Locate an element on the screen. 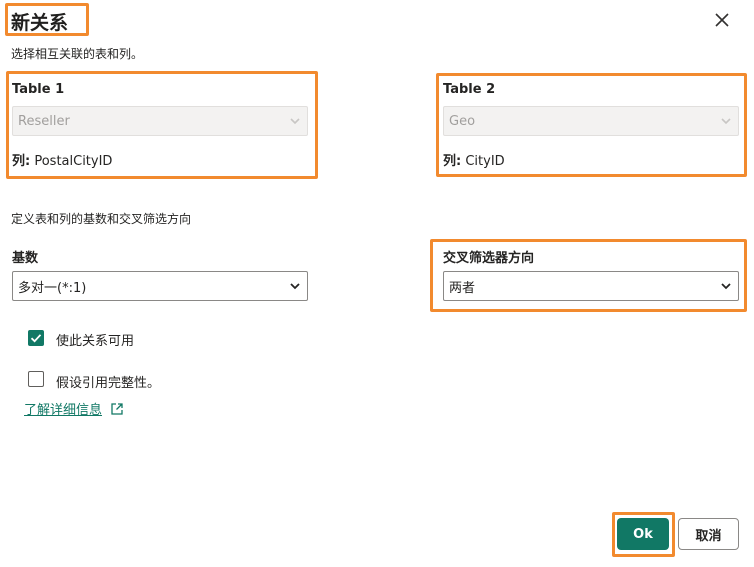 This screenshot has width=754, height=567. crossfilter-selected-value: 两者 is located at coordinates (462, 288).